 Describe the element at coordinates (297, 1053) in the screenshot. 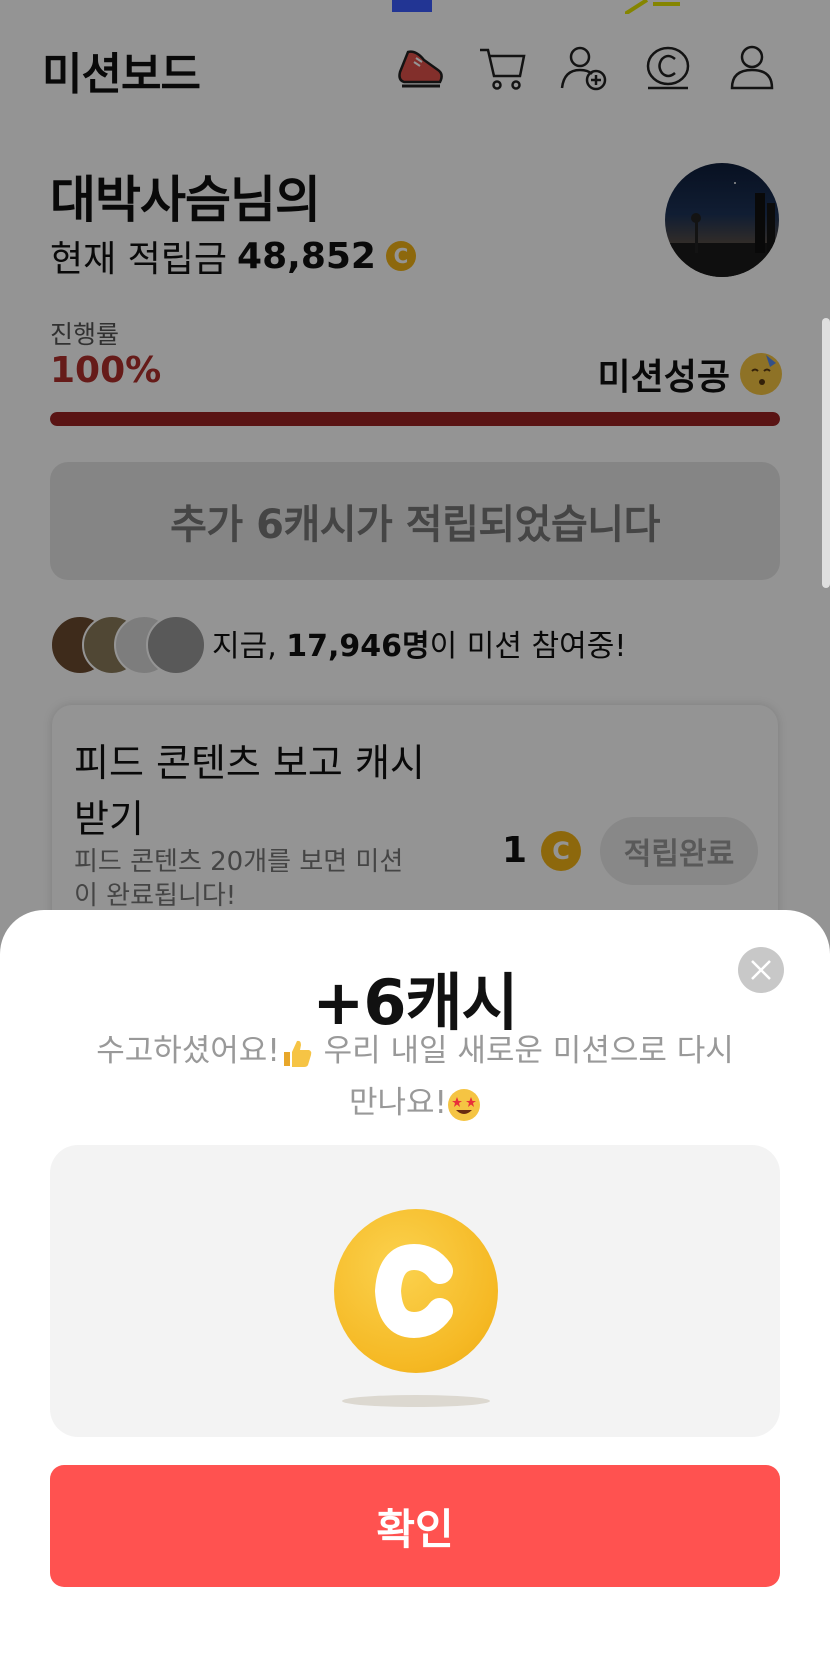

I see `thumbs-up-icon` at that location.